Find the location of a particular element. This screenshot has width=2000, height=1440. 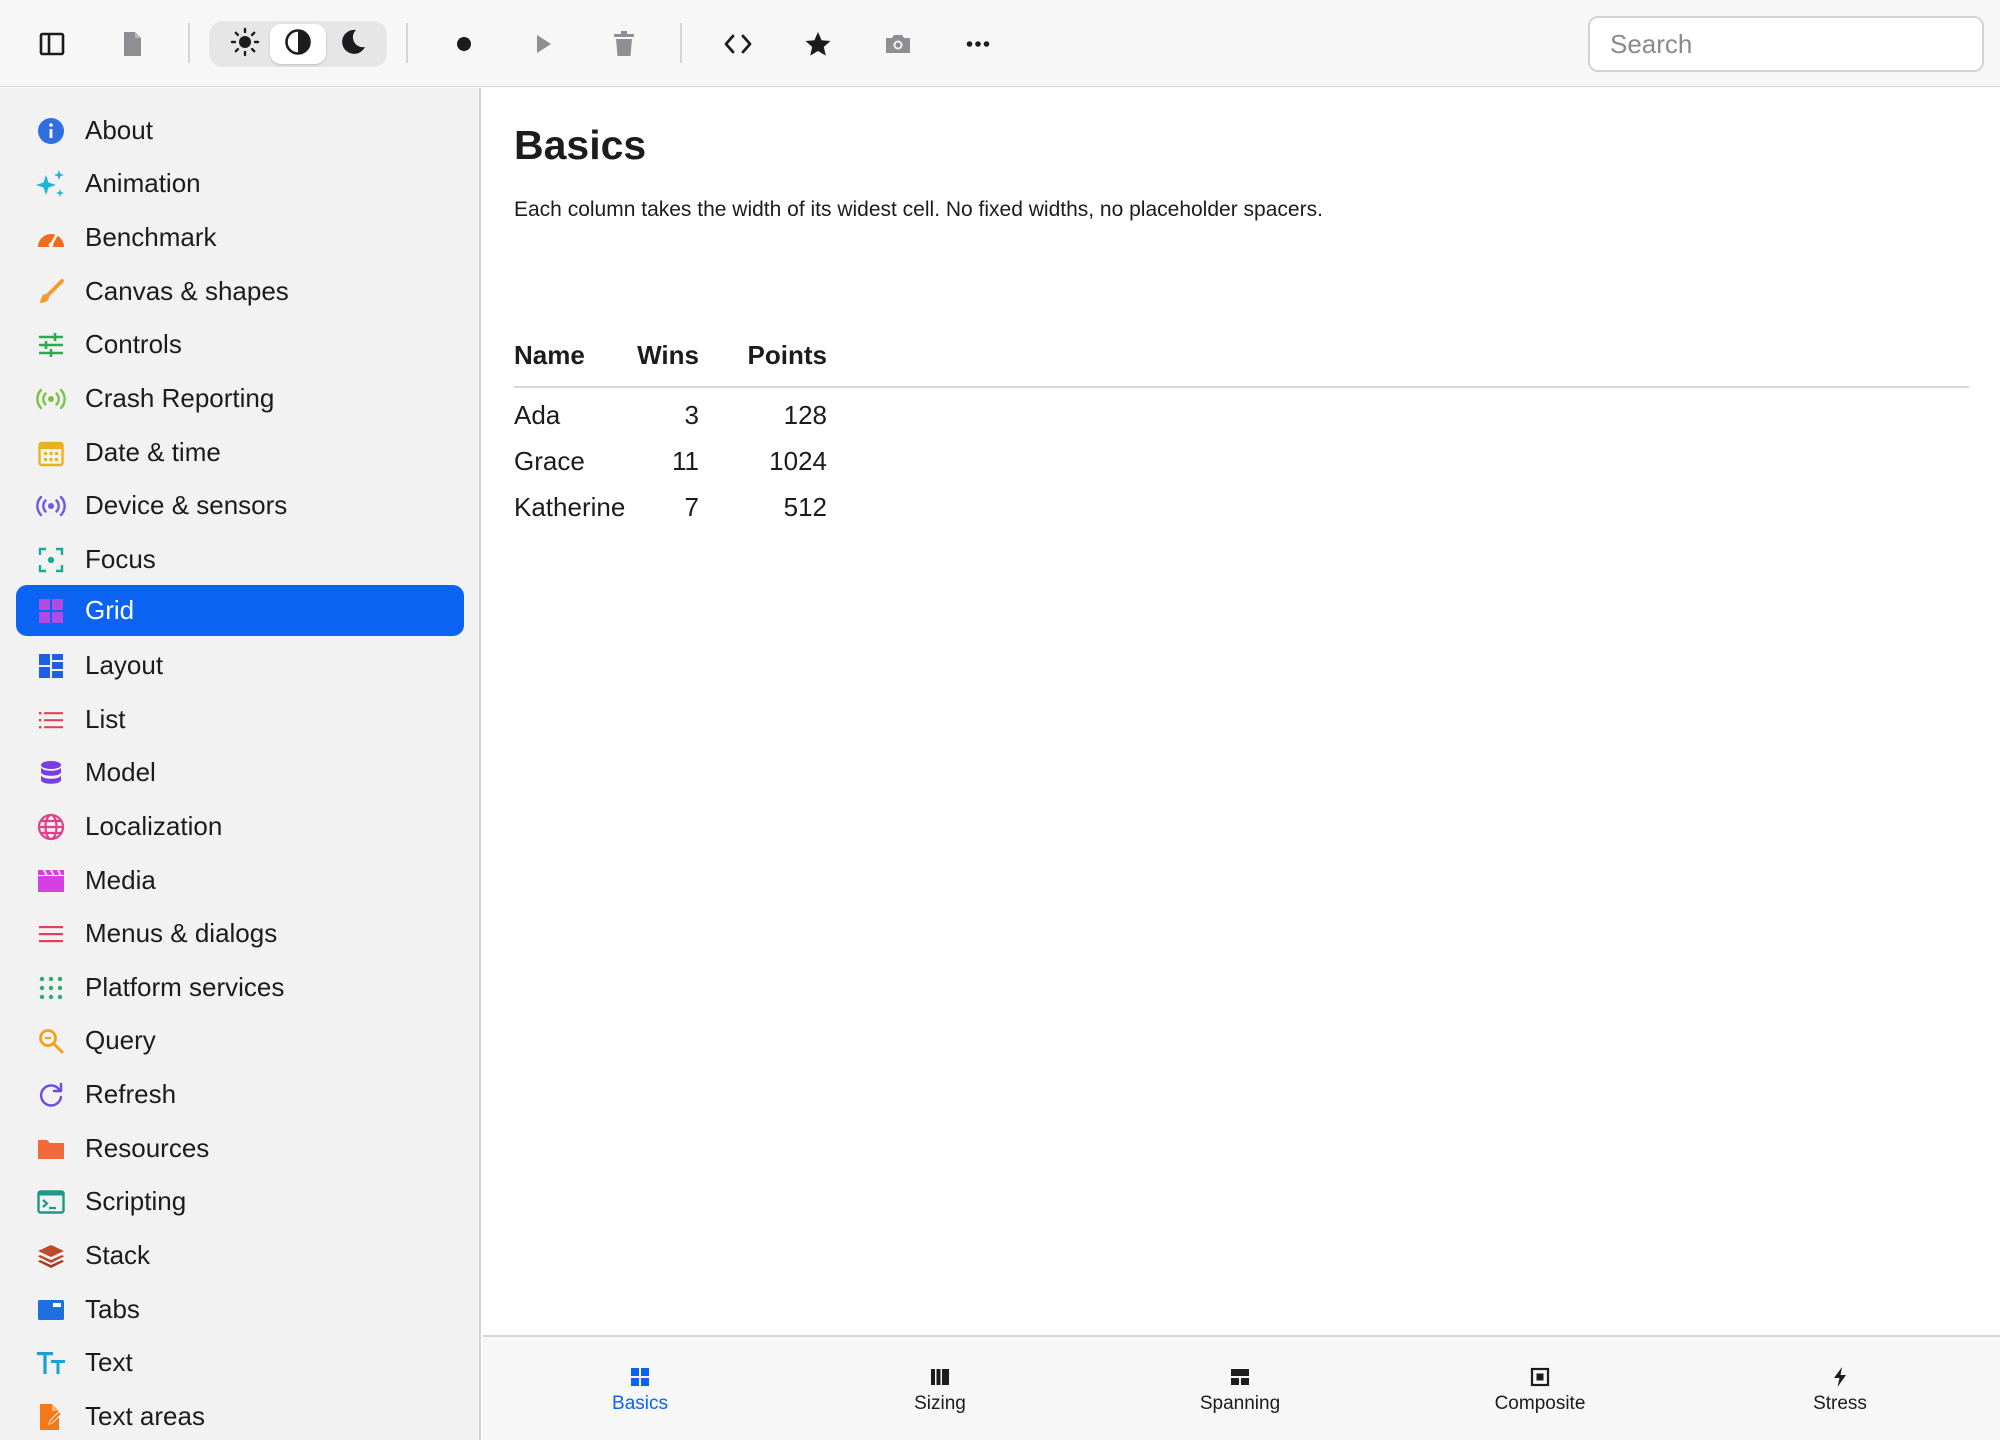

sidebar-item-controls: Controls is located at coordinates (240, 344).